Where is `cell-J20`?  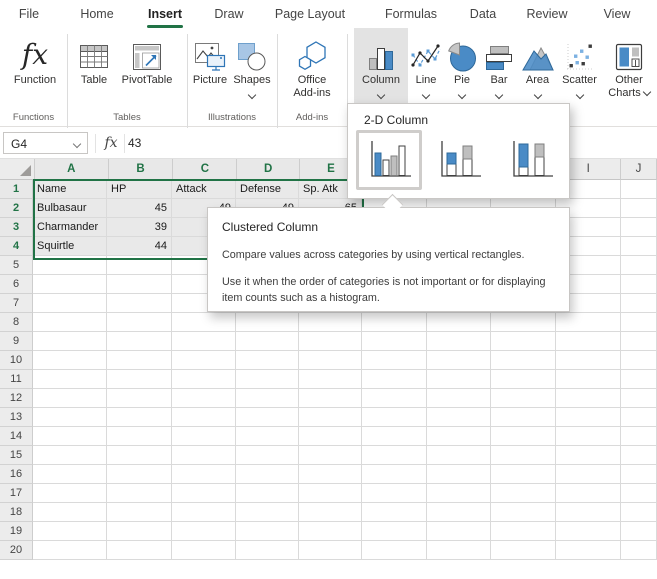 cell-J20 is located at coordinates (639, 550).